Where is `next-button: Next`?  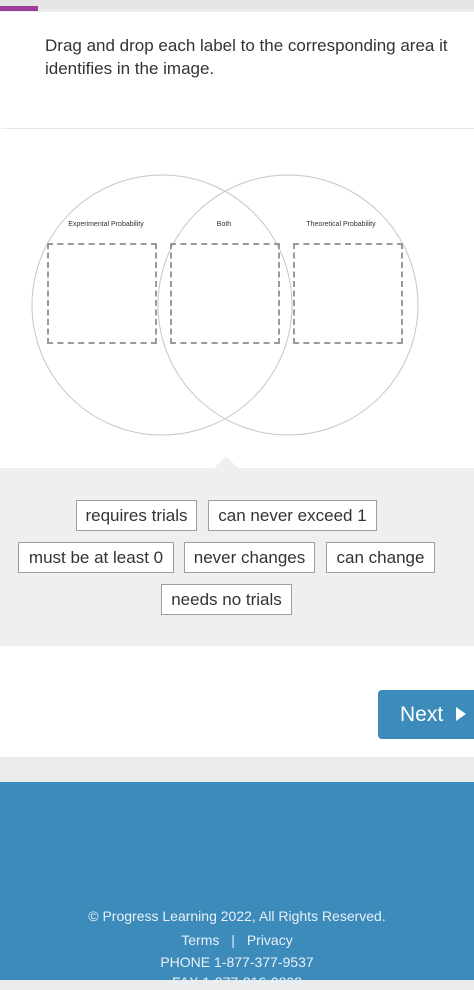 next-button: Next is located at coordinates (426, 714).